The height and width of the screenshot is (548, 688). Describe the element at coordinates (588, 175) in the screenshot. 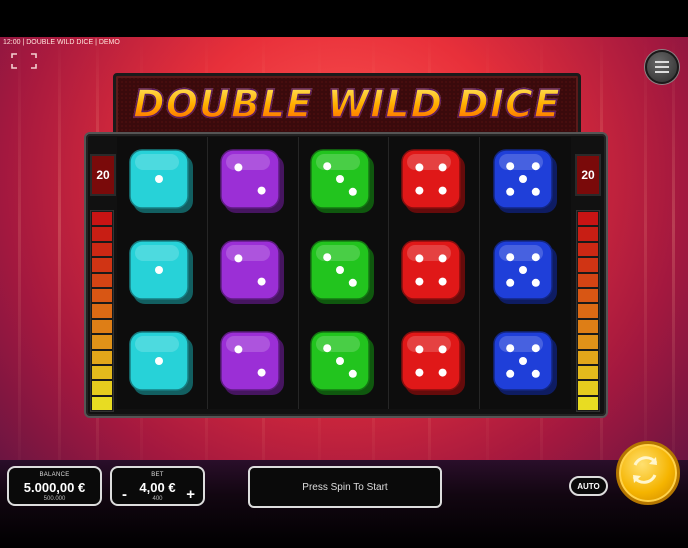

I see `lines-indicator-right: 20` at that location.